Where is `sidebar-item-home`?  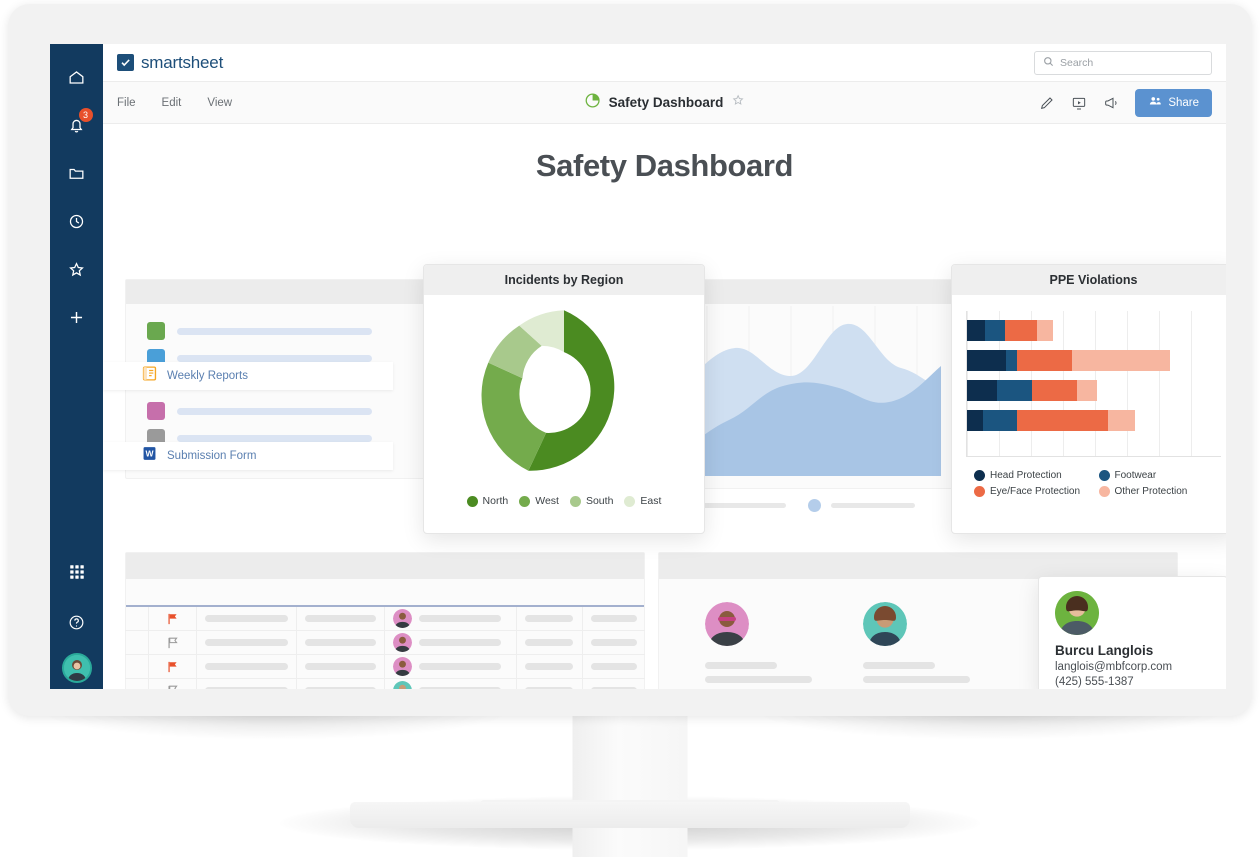
sidebar-item-home is located at coordinates (77, 77).